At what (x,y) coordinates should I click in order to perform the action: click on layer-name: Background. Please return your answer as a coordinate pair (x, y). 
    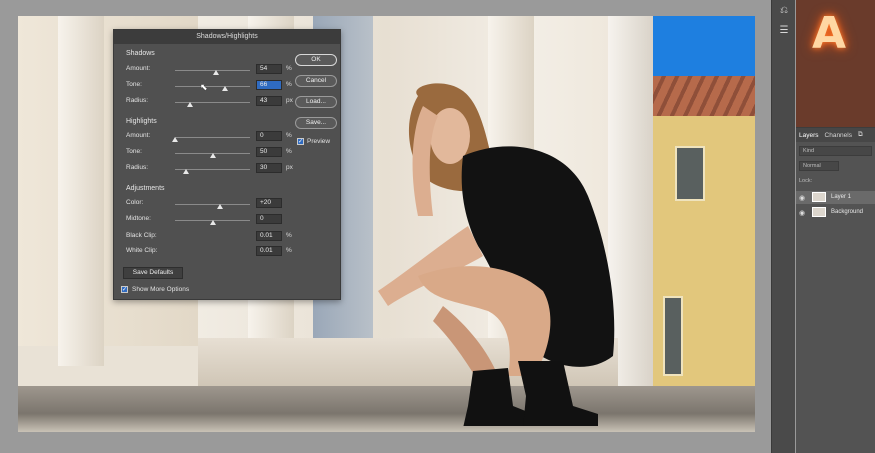
    Looking at the image, I should click on (847, 212).